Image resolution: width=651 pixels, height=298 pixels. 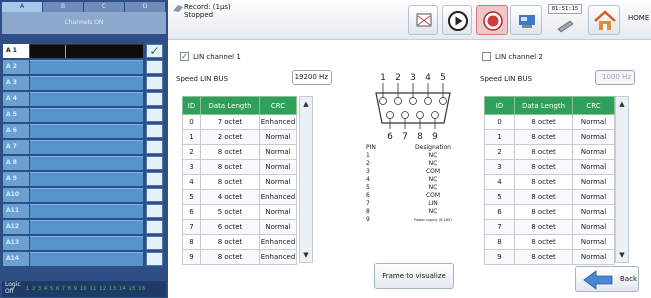 I want to click on table-row: 88 octet Normal, so click(x=549, y=242).